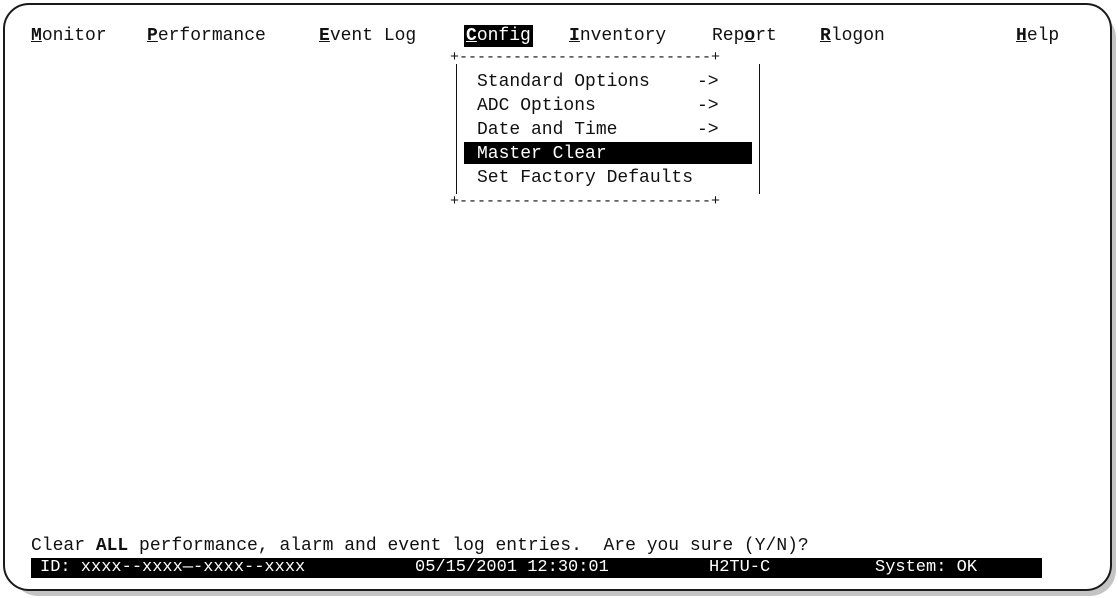 This screenshot has height=598, width=1118. I want to click on menu-help: Help, so click(1037, 36).